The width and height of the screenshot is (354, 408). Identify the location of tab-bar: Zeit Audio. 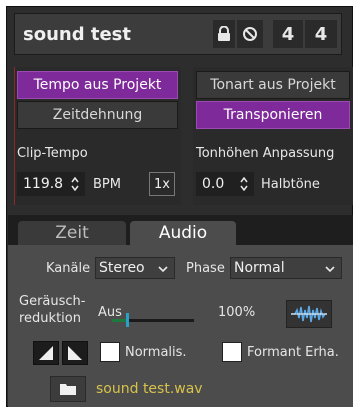
(180, 230).